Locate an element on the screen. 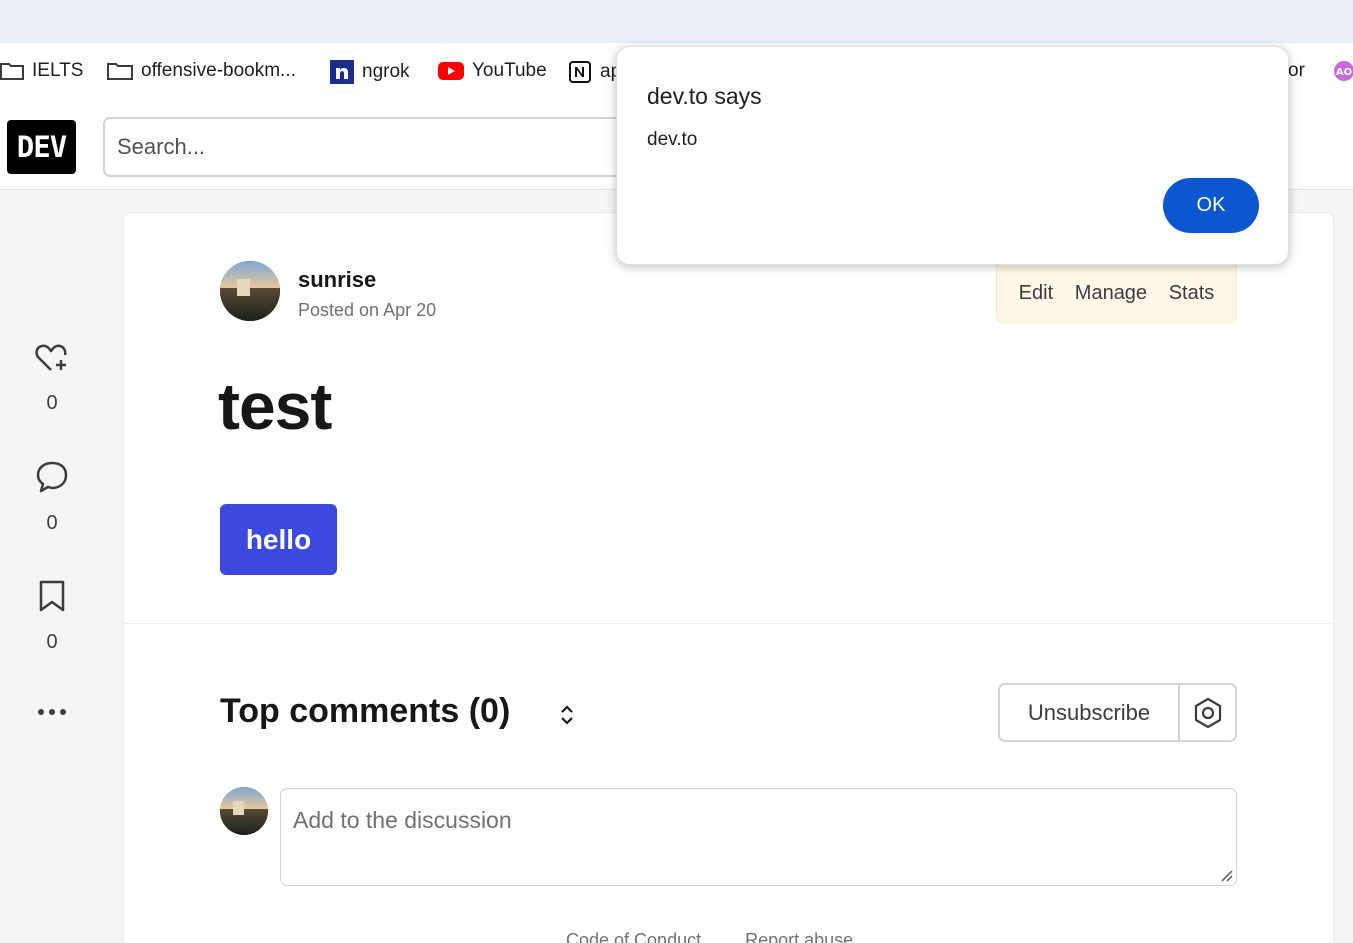  unsubscribe-button: Unsubscribe is located at coordinates (1090, 712).